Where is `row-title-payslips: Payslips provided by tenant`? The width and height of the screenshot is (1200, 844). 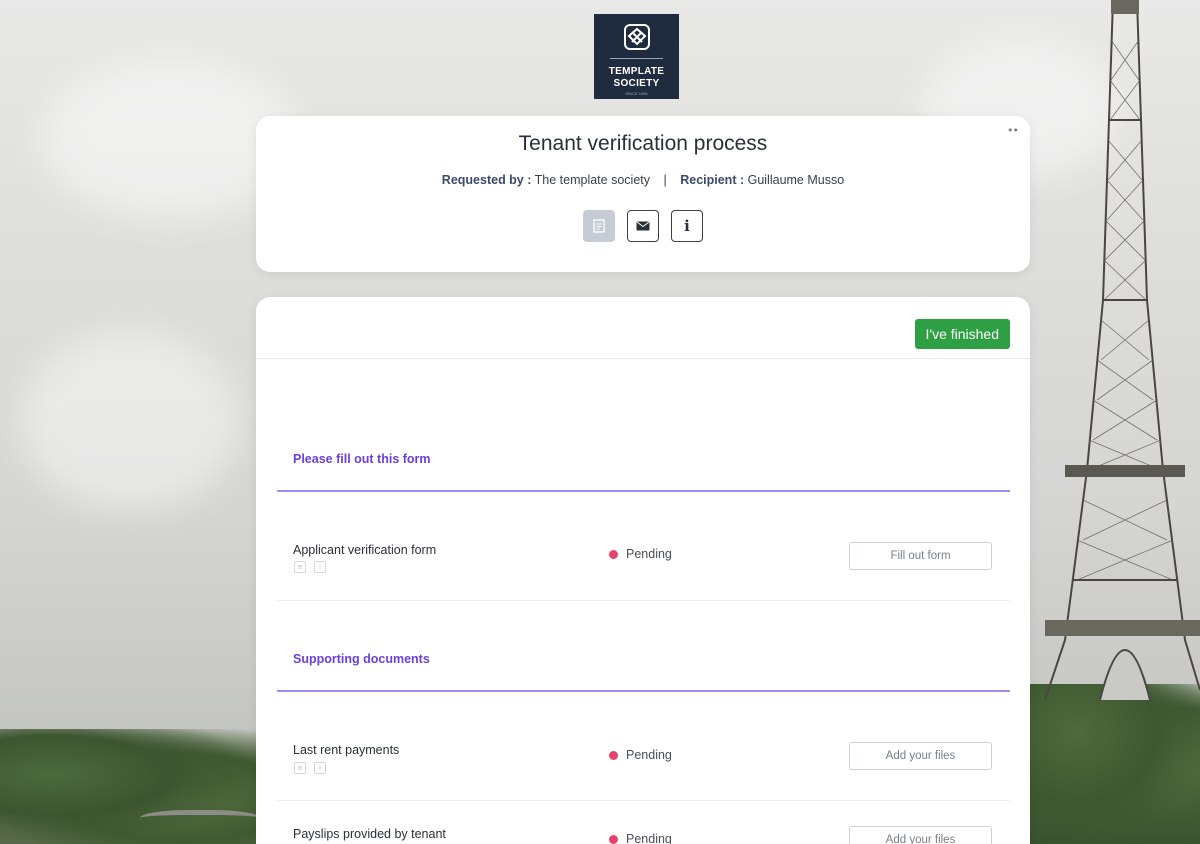 row-title-payslips: Payslips provided by tenant is located at coordinates (369, 834).